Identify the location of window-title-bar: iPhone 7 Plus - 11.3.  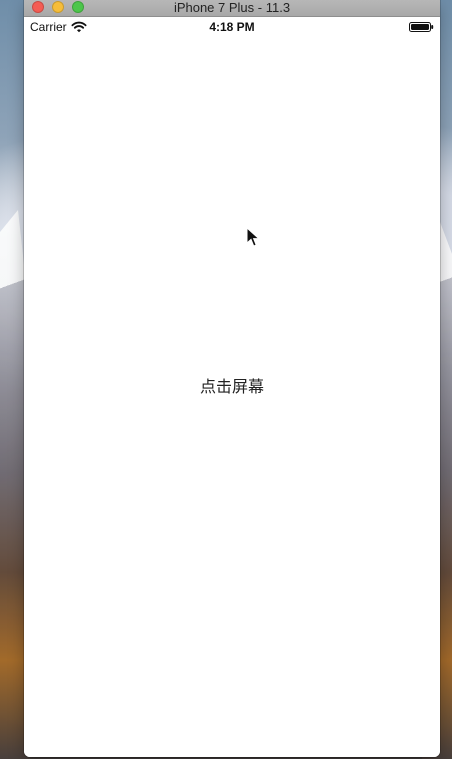
(232, 8).